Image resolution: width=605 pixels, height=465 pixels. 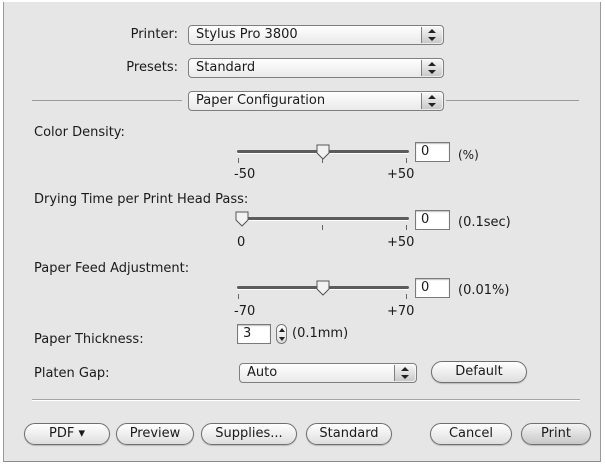 I want to click on paper-thickness-label: Paper Thickness:, so click(x=89, y=339).